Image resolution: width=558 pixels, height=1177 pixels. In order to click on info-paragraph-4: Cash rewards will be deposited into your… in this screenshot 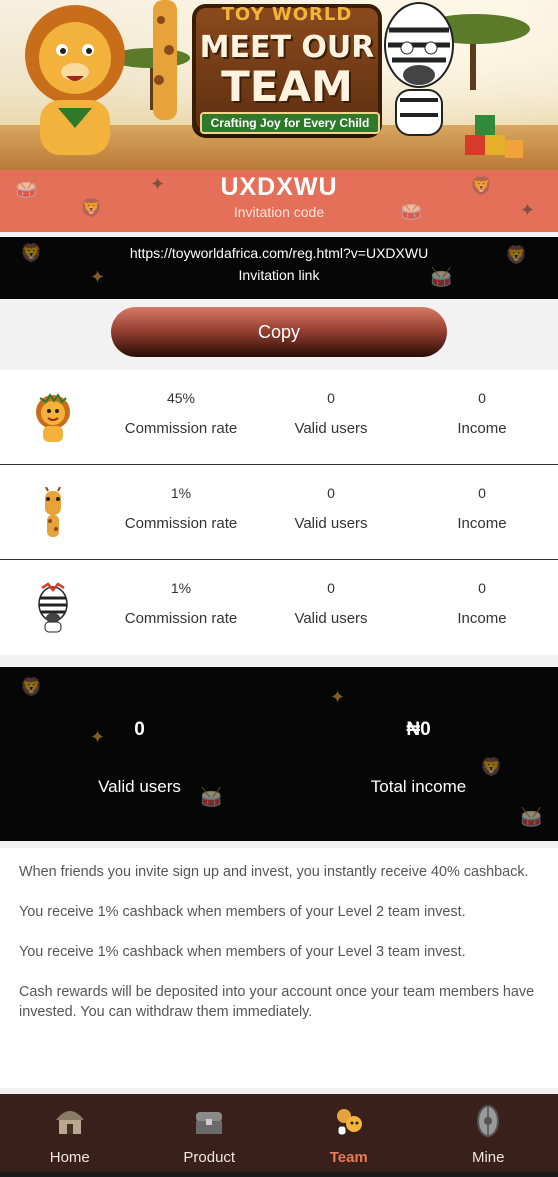, I will do `click(277, 1002)`.